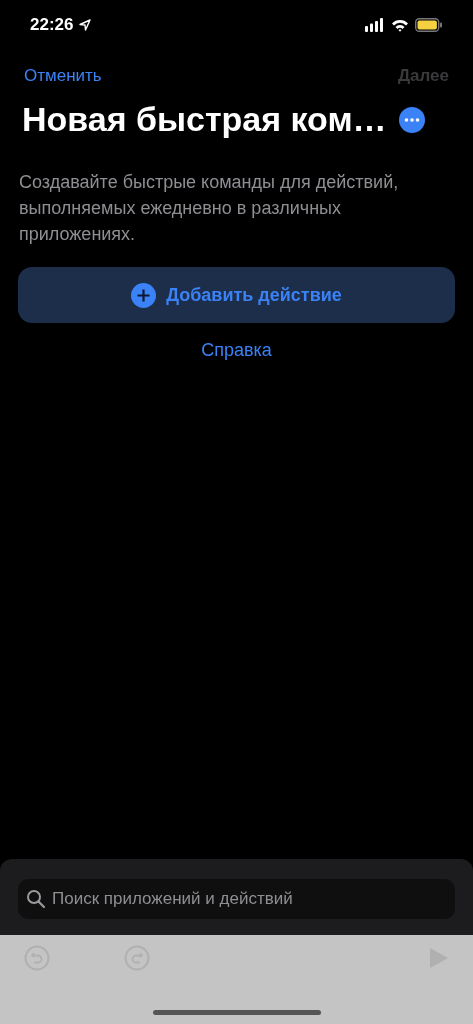 Image resolution: width=473 pixels, height=1024 pixels. What do you see at coordinates (236, 295) in the screenshot?
I see `add-action-button: Добавить действие` at bounding box center [236, 295].